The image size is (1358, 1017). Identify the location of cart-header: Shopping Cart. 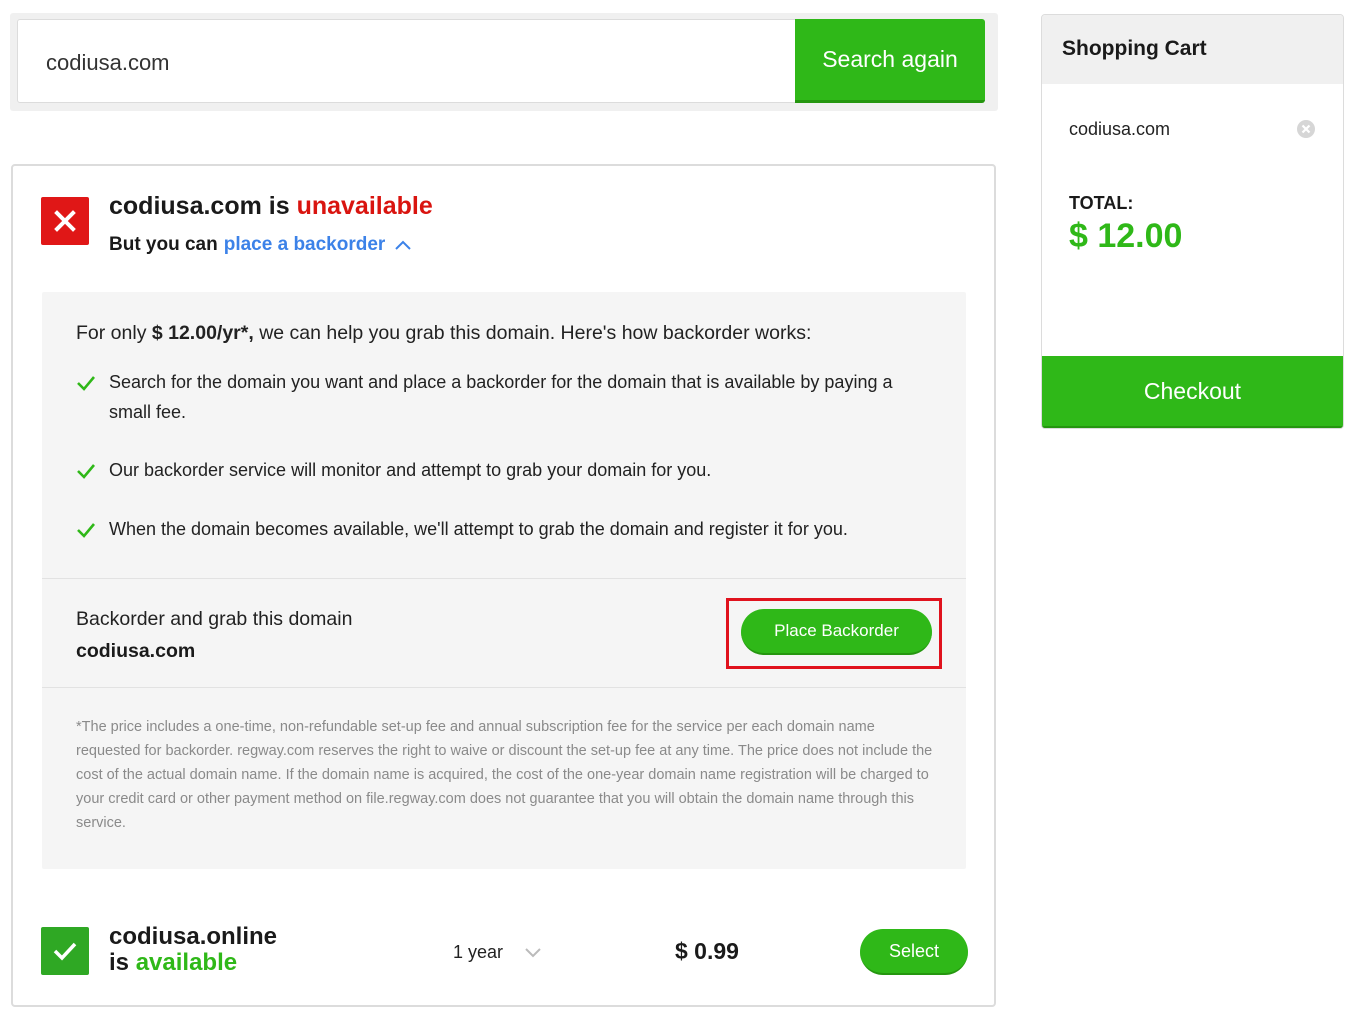
(1192, 49).